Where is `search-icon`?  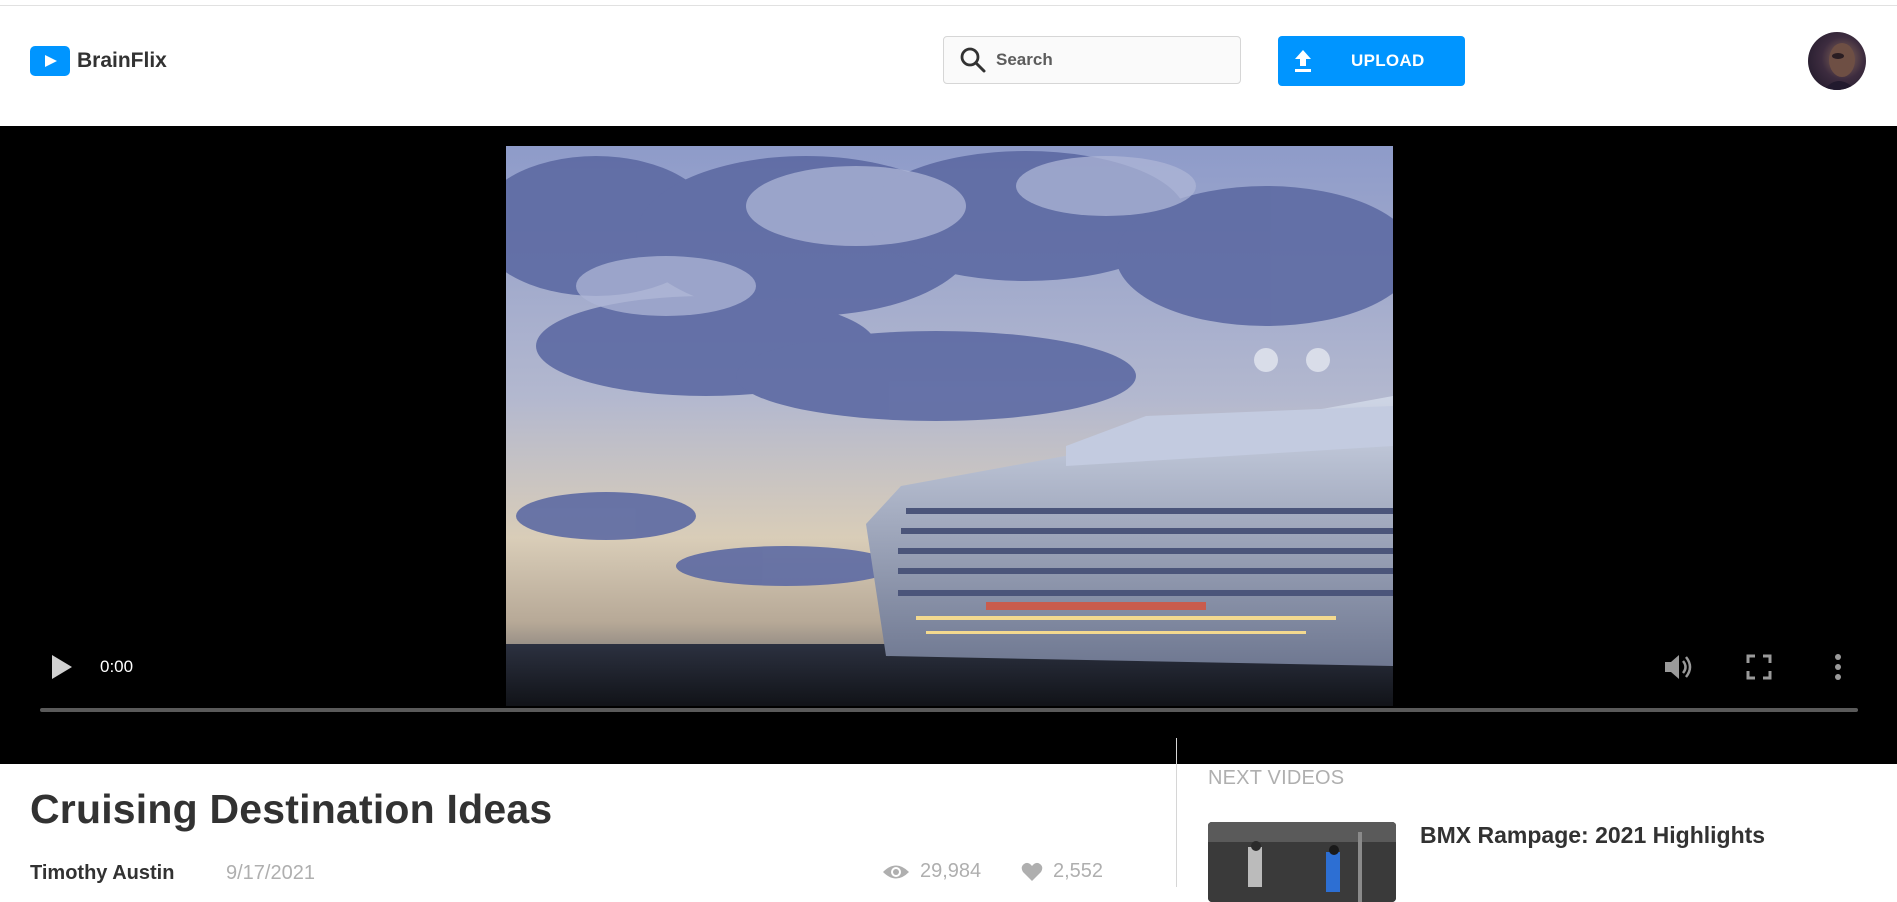 search-icon is located at coordinates (973, 60).